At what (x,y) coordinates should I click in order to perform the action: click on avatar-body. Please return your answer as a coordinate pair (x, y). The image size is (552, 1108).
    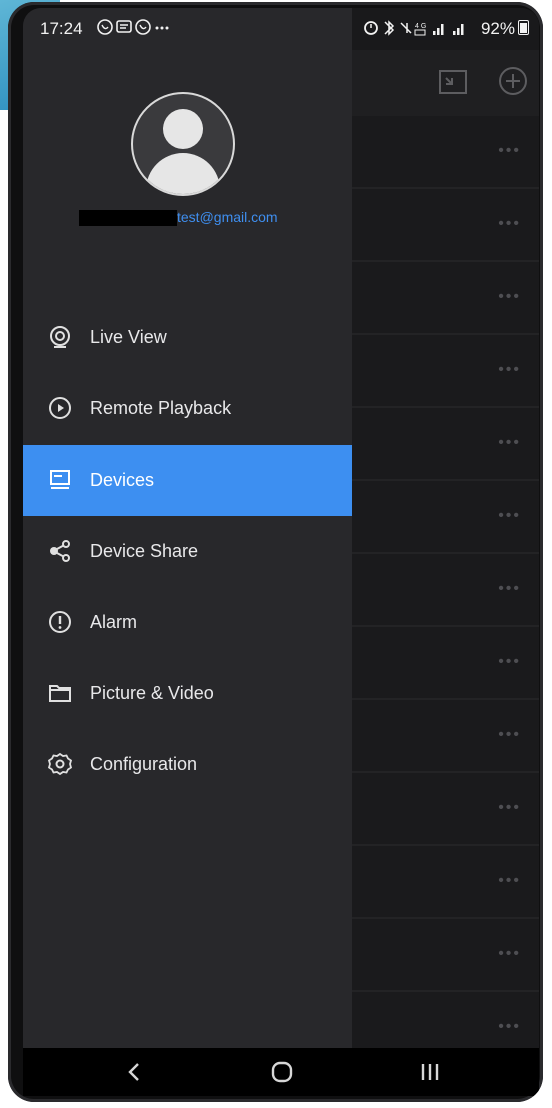
    Looking at the image, I should click on (183, 173).